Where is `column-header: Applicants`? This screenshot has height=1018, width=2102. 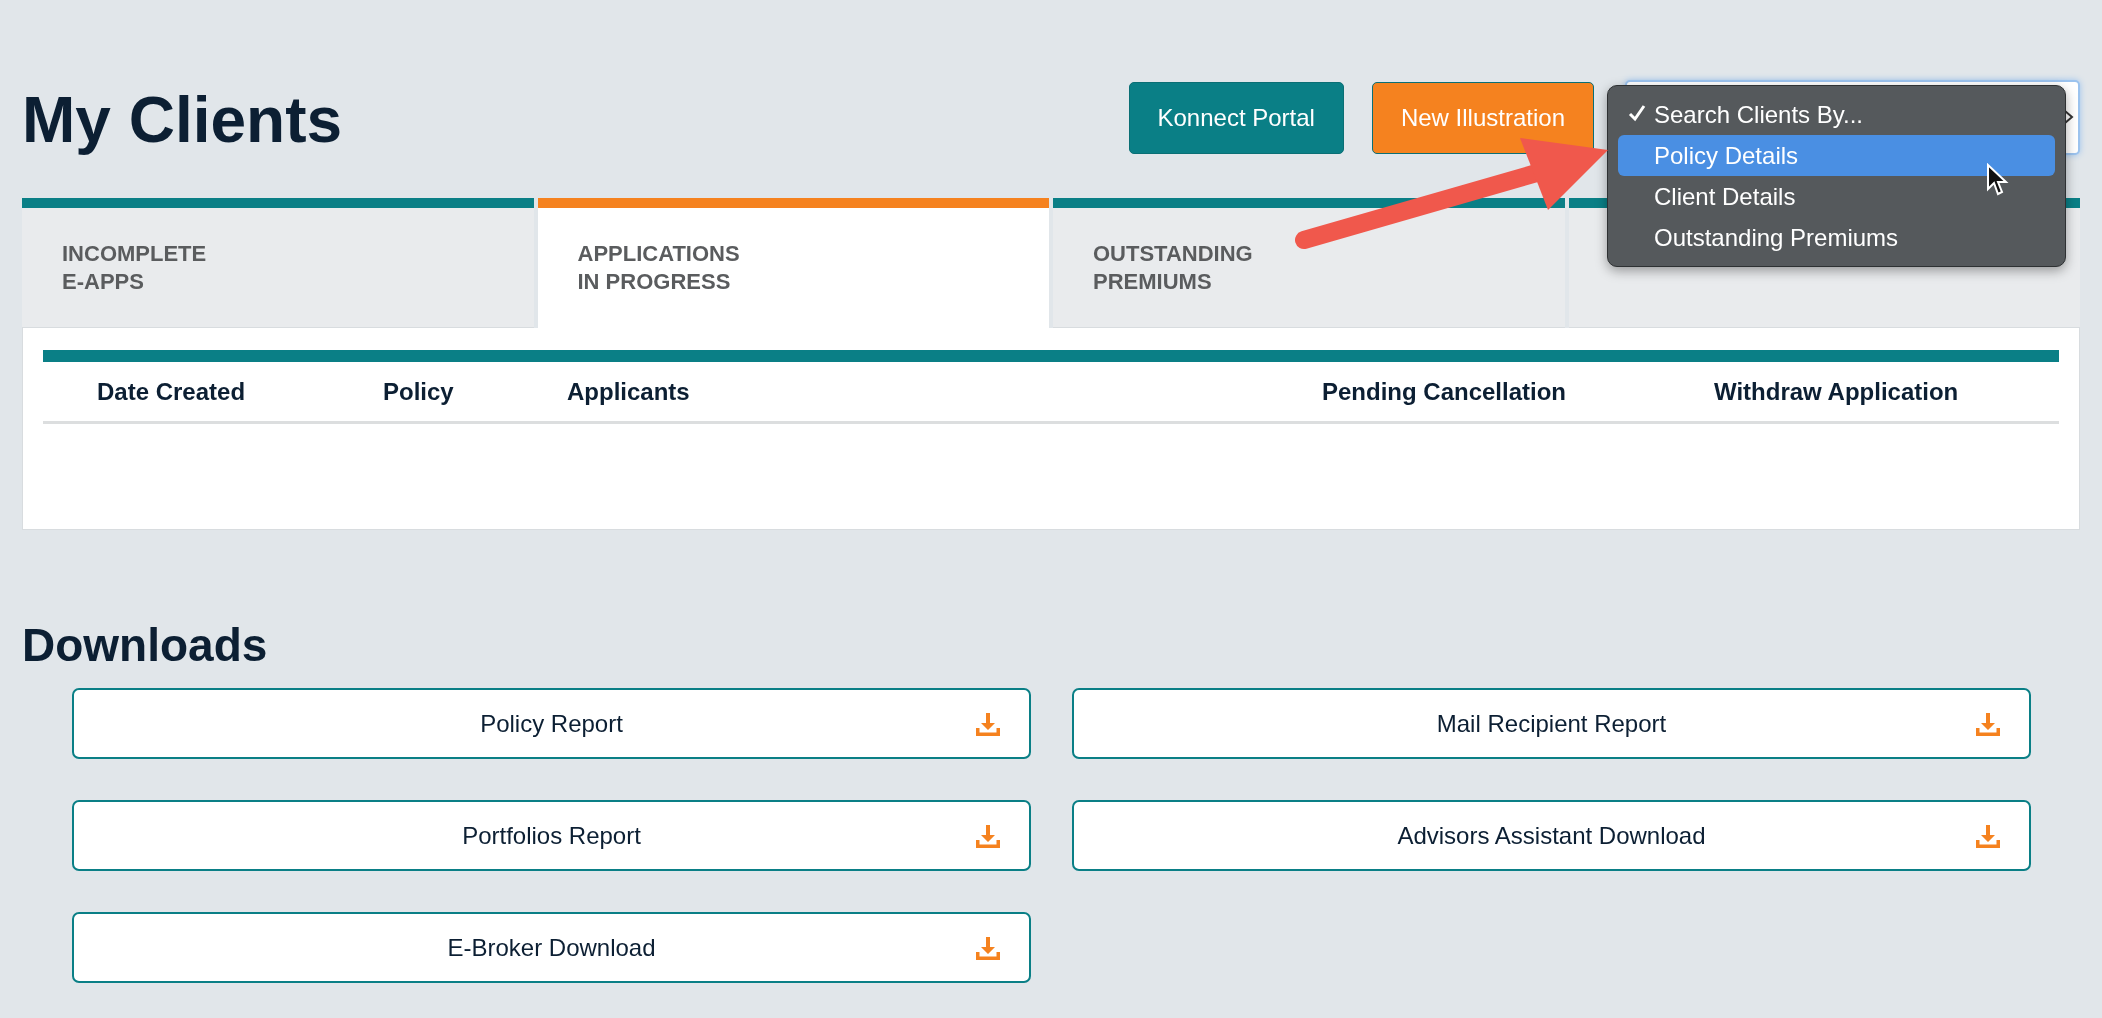 column-header: Applicants is located at coordinates (629, 391).